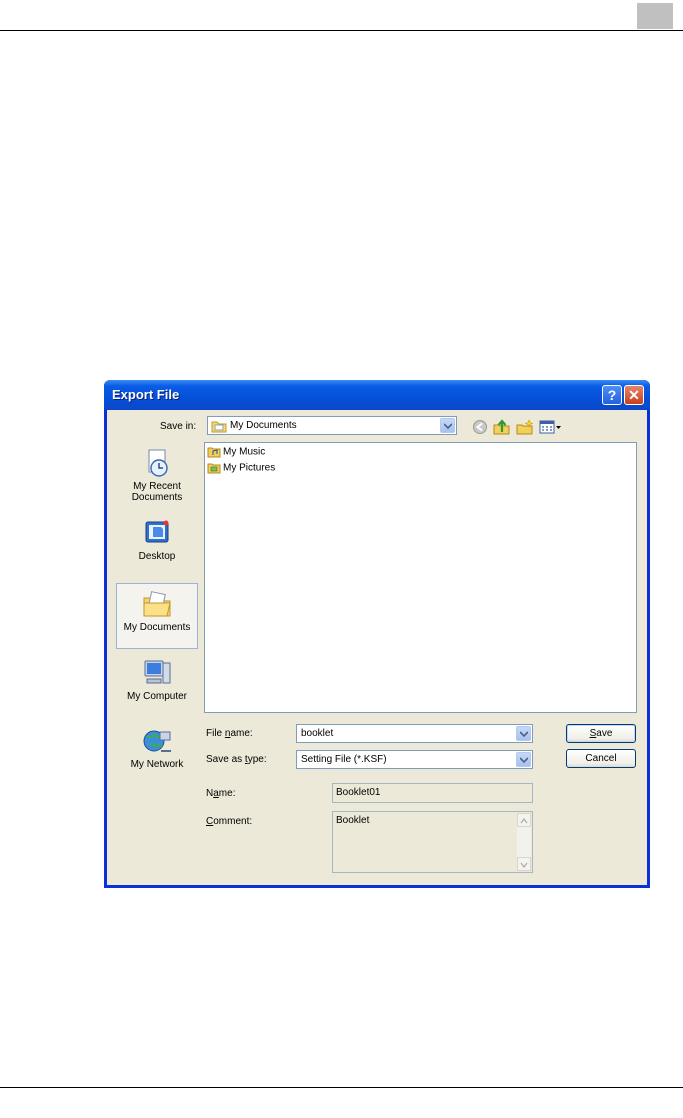  What do you see at coordinates (178, 426) in the screenshot?
I see `save-in-label: Save in:` at bounding box center [178, 426].